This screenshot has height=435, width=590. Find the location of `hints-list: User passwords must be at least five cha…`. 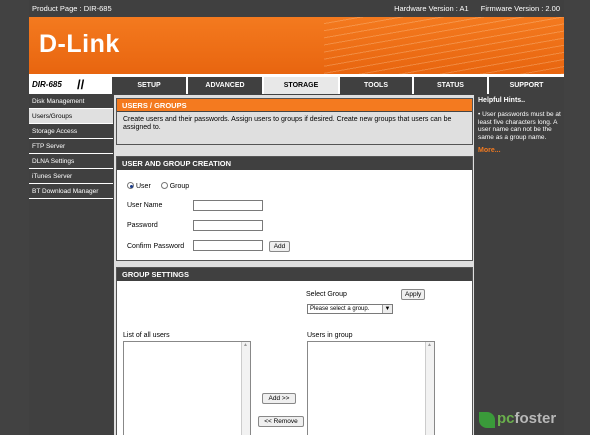

hints-list: User passwords must be at least five cha… is located at coordinates (519, 124).